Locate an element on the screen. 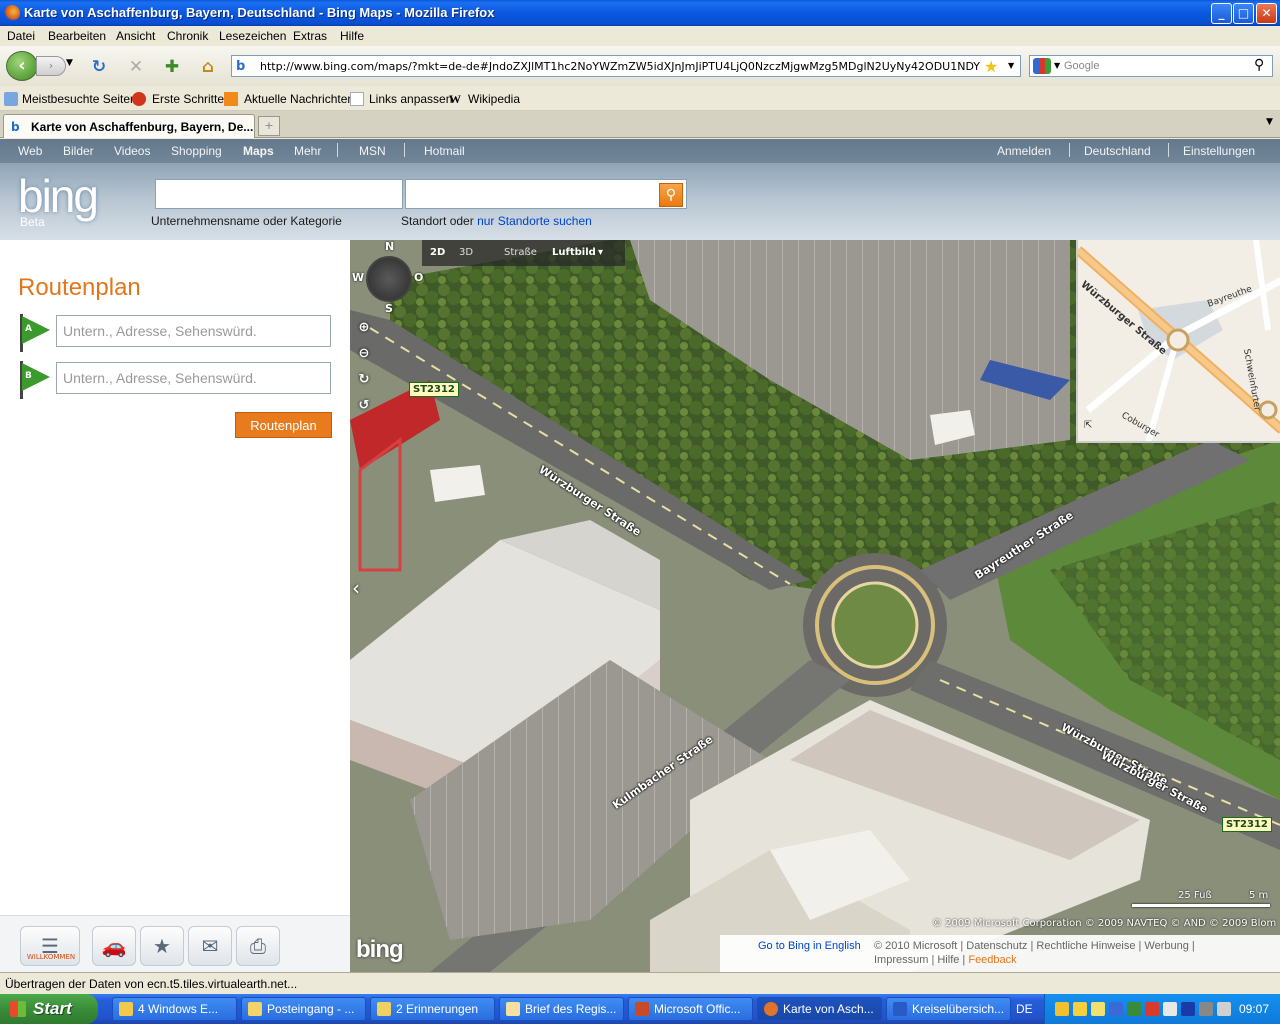 Image resolution: width=1280 pixels, height=1024 pixels. star-icon: ★ is located at coordinates (162, 946).